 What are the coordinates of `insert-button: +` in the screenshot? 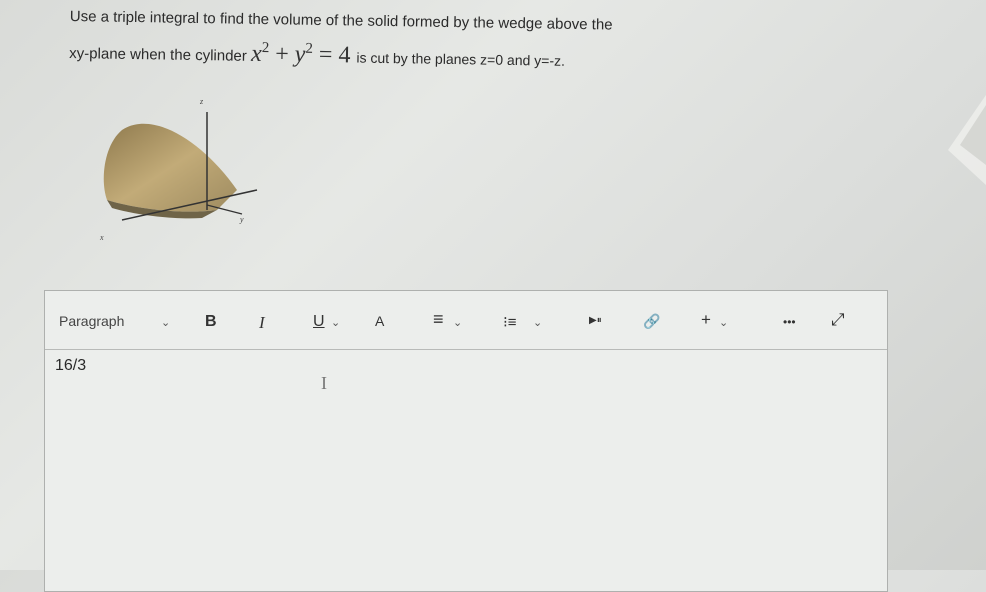 It's located at (706, 320).